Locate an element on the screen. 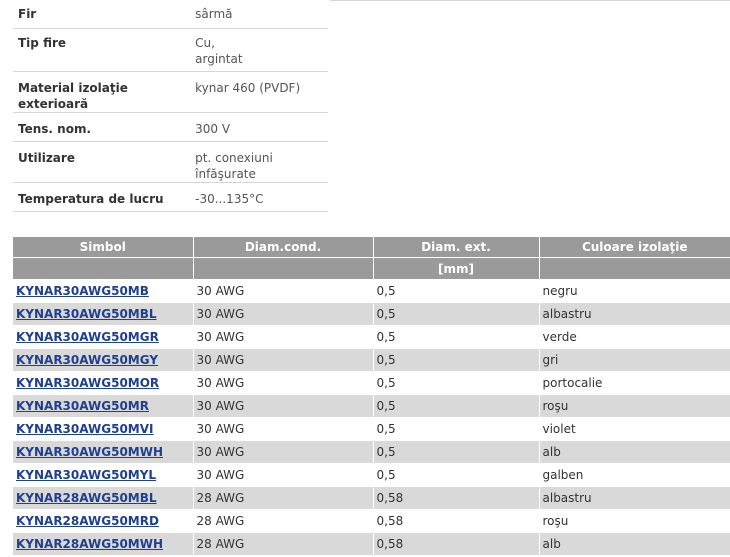 This screenshot has width=730, height=557. product-link: KYNAR28AWG50MRD is located at coordinates (87, 521).